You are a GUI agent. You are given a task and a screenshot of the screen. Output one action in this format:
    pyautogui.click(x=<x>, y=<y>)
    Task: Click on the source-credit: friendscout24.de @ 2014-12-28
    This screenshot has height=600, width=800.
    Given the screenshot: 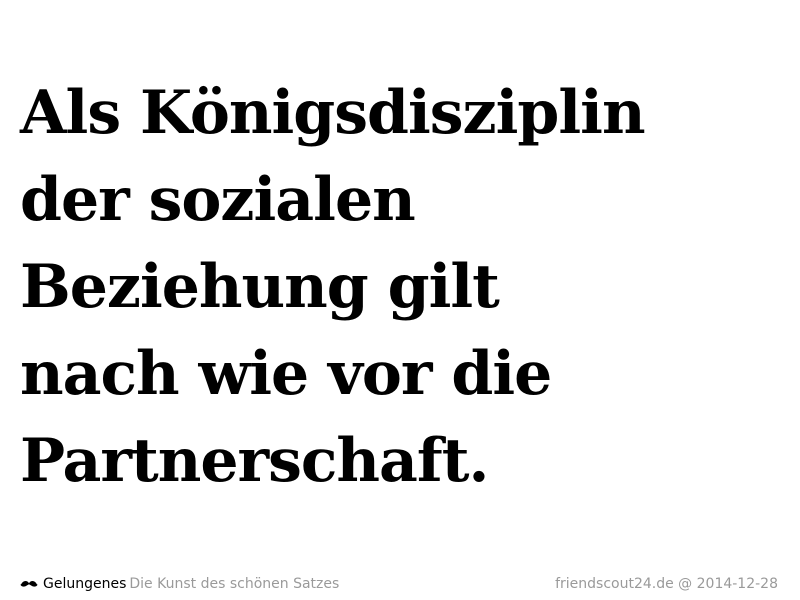 What is the action you would take?
    pyautogui.click(x=666, y=584)
    